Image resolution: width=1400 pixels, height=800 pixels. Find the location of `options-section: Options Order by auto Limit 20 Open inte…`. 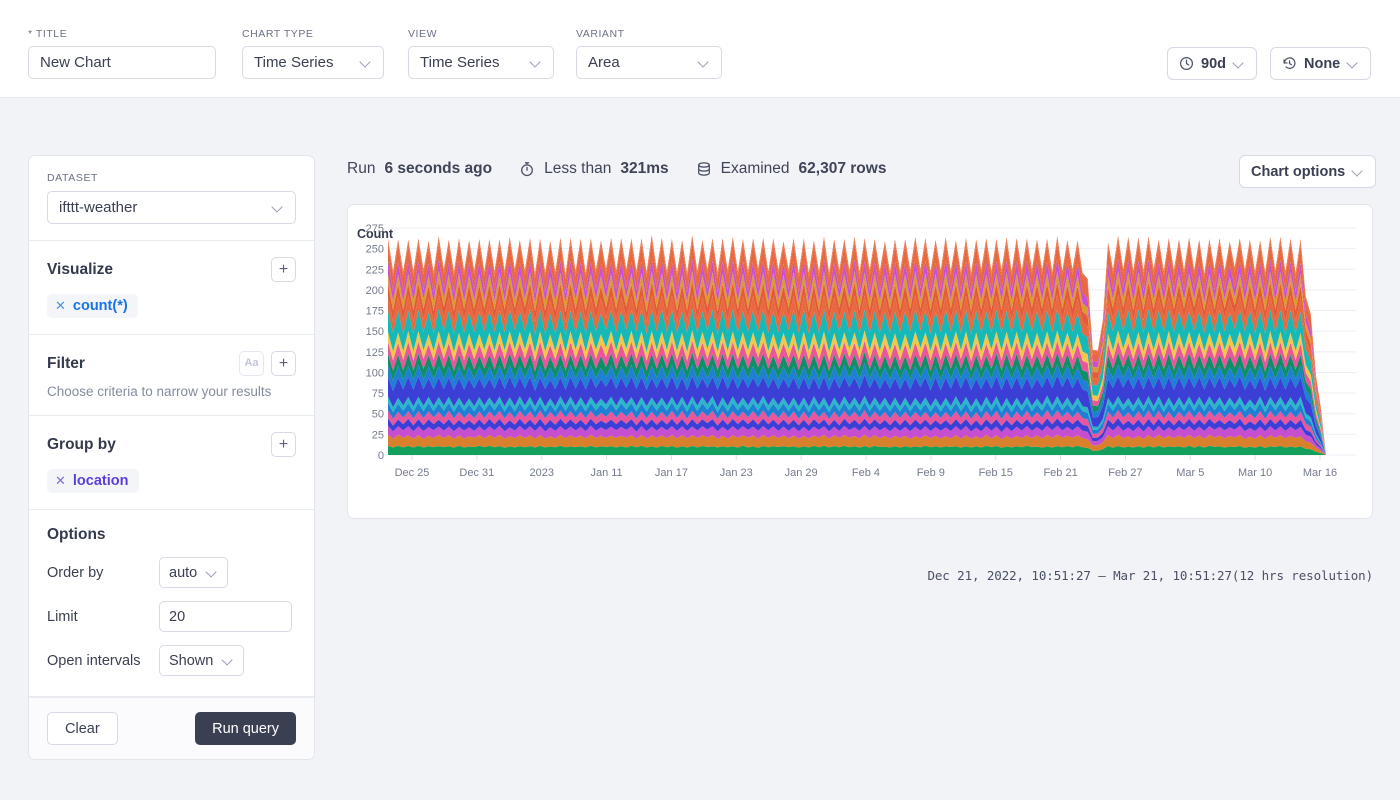

options-section: Options Order by auto Limit 20 Open inte… is located at coordinates (171, 603).